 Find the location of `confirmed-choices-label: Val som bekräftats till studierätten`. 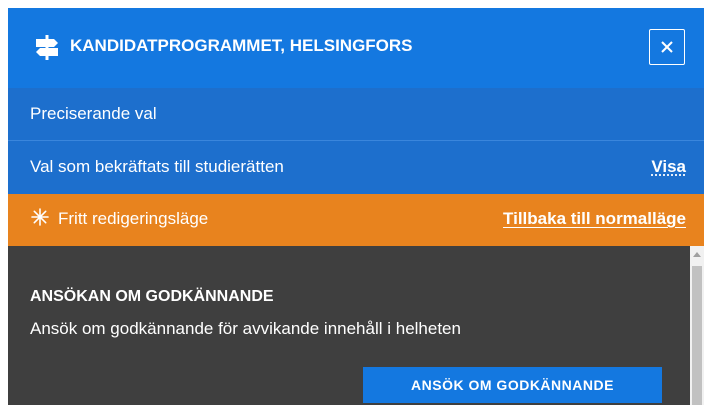

confirmed-choices-label: Val som bekräftats till studierätten is located at coordinates (157, 166).